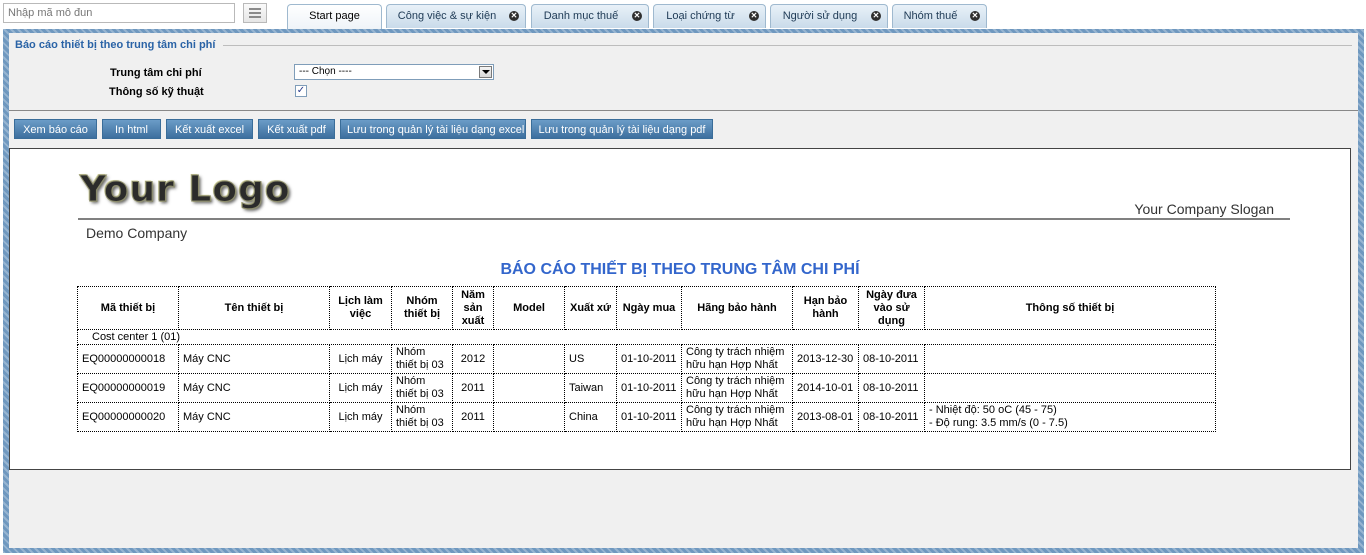 This screenshot has height=555, width=1366. I want to click on tab-nguoi-su-dung: Người sử dụng ✕, so click(829, 16).